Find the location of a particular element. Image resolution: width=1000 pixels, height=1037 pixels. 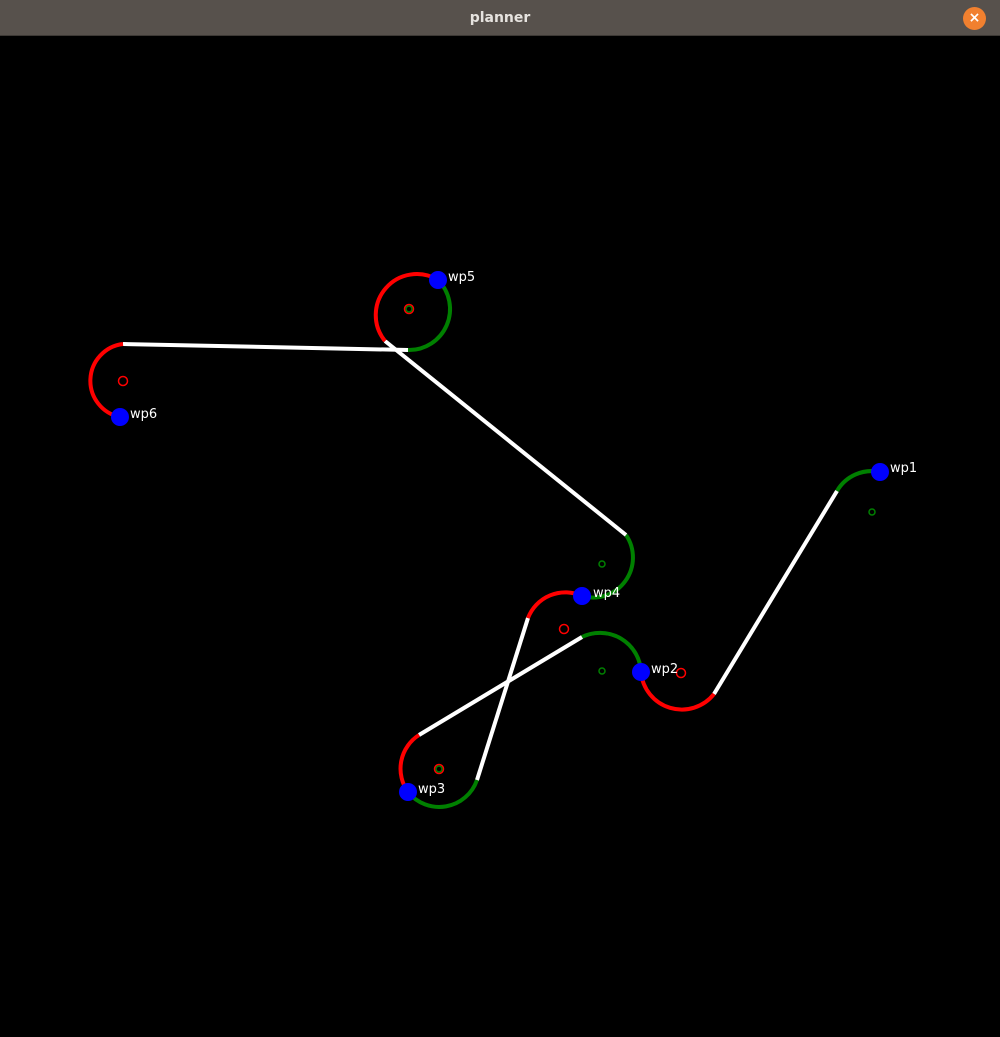

title-bar: planner × is located at coordinates (500, 18).